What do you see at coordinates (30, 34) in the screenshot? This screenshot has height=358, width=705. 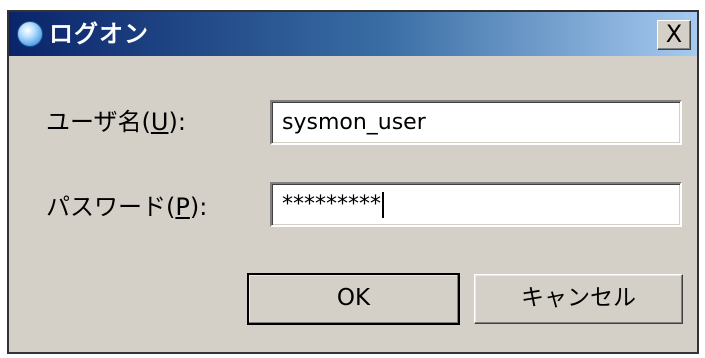 I see `globe-icon` at bounding box center [30, 34].